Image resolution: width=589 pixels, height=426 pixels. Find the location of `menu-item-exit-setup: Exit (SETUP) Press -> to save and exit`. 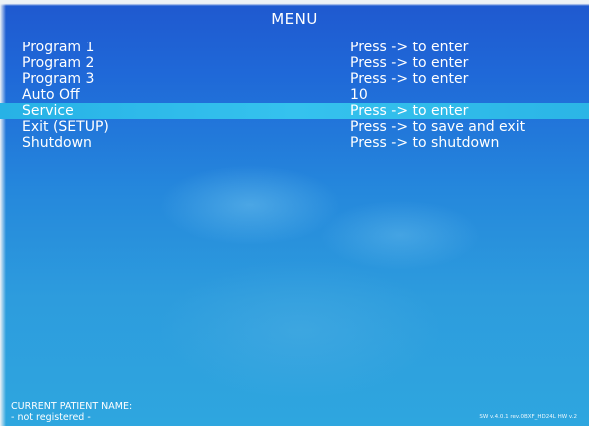

menu-item-exit-setup: Exit (SETUP) Press -> to save and exit is located at coordinates (294, 127).